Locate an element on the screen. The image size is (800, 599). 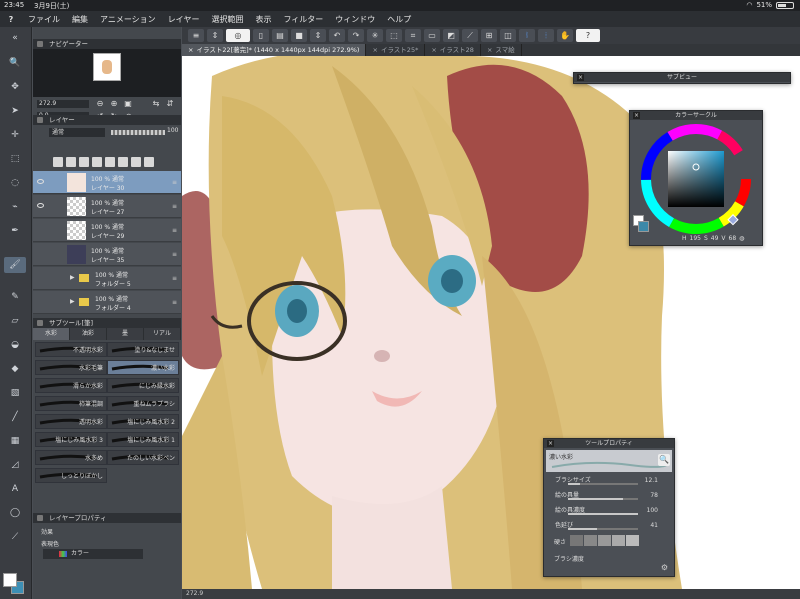
text-tool-icon: A is located at coordinates (15, 489).